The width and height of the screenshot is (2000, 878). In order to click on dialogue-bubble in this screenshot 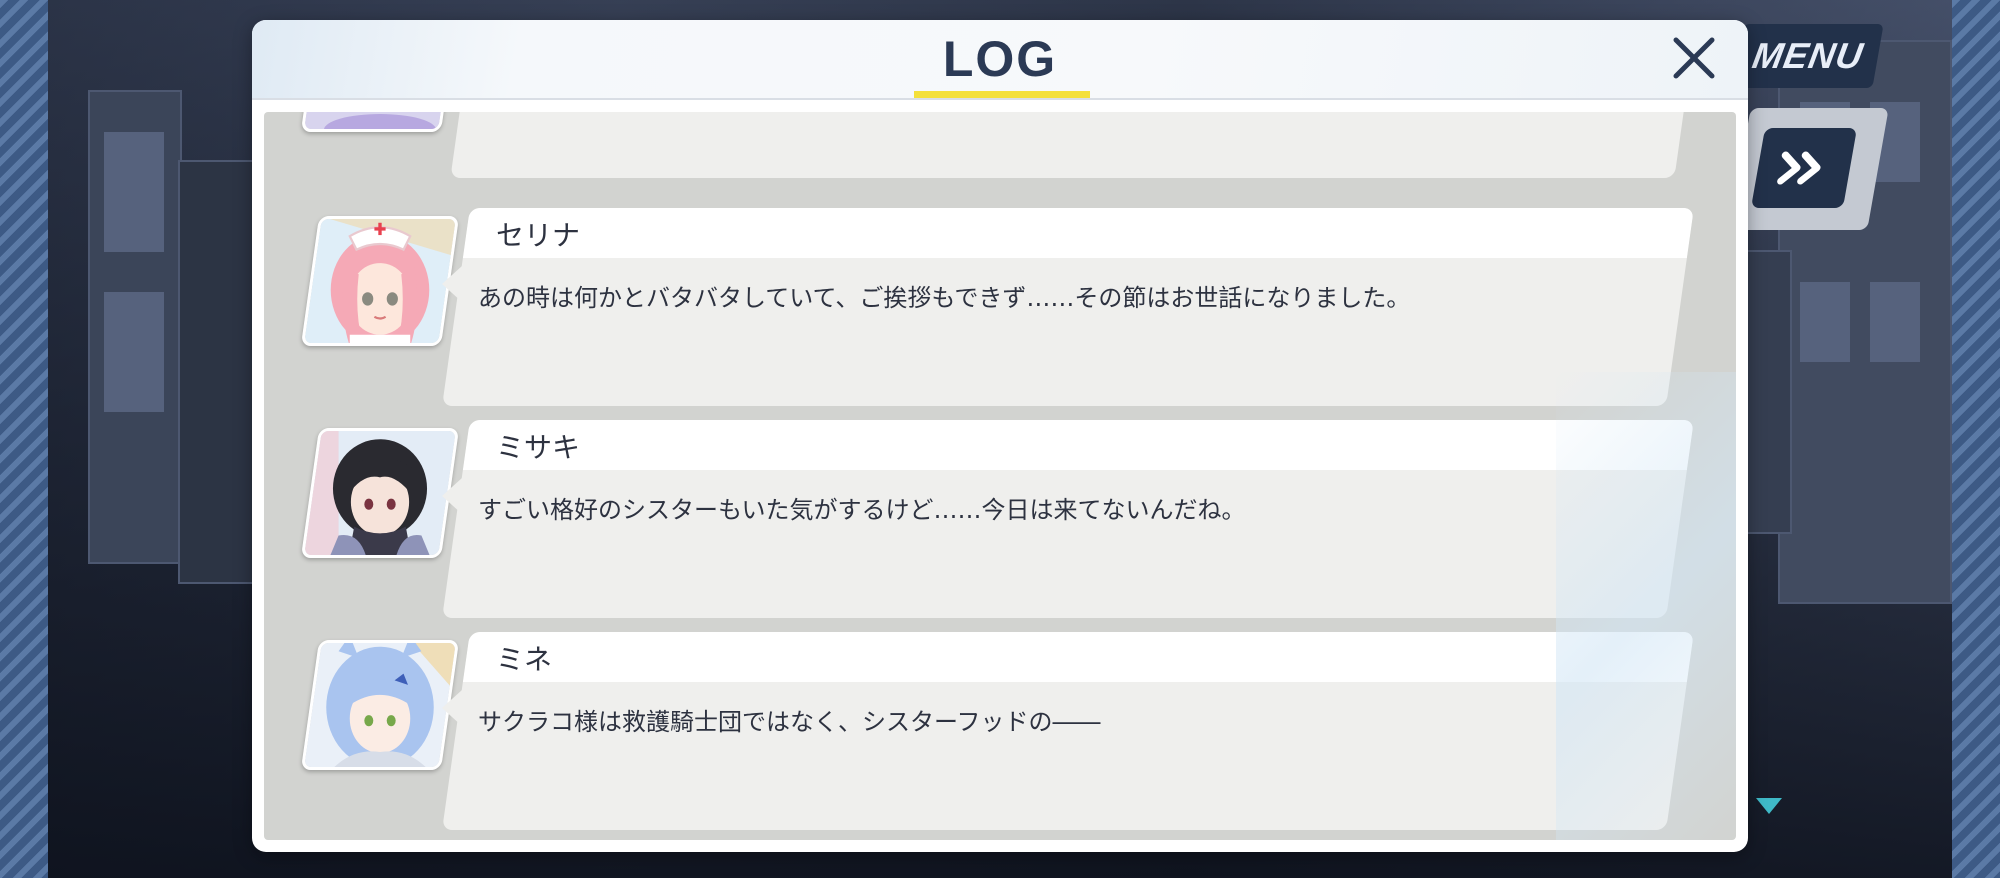, I will do `click(1068, 145)`.